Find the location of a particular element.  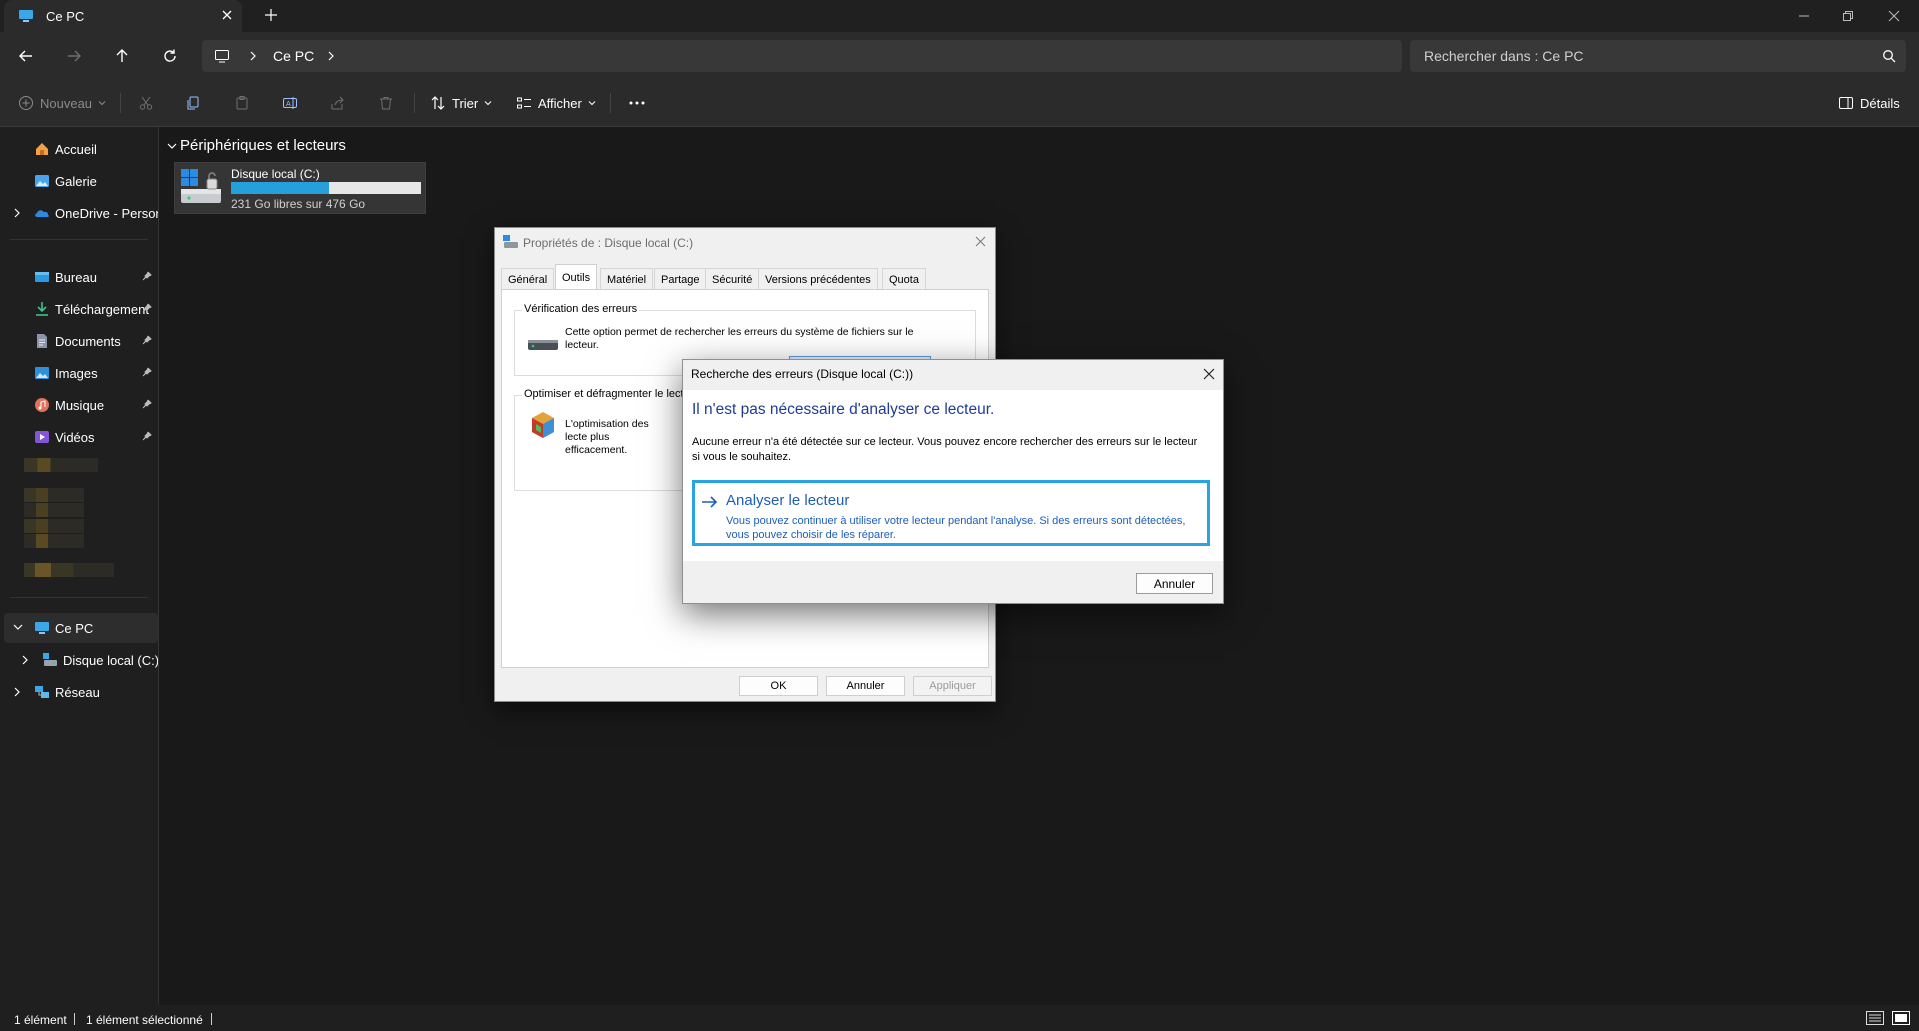

tab-partage: Partage is located at coordinates (680, 279).